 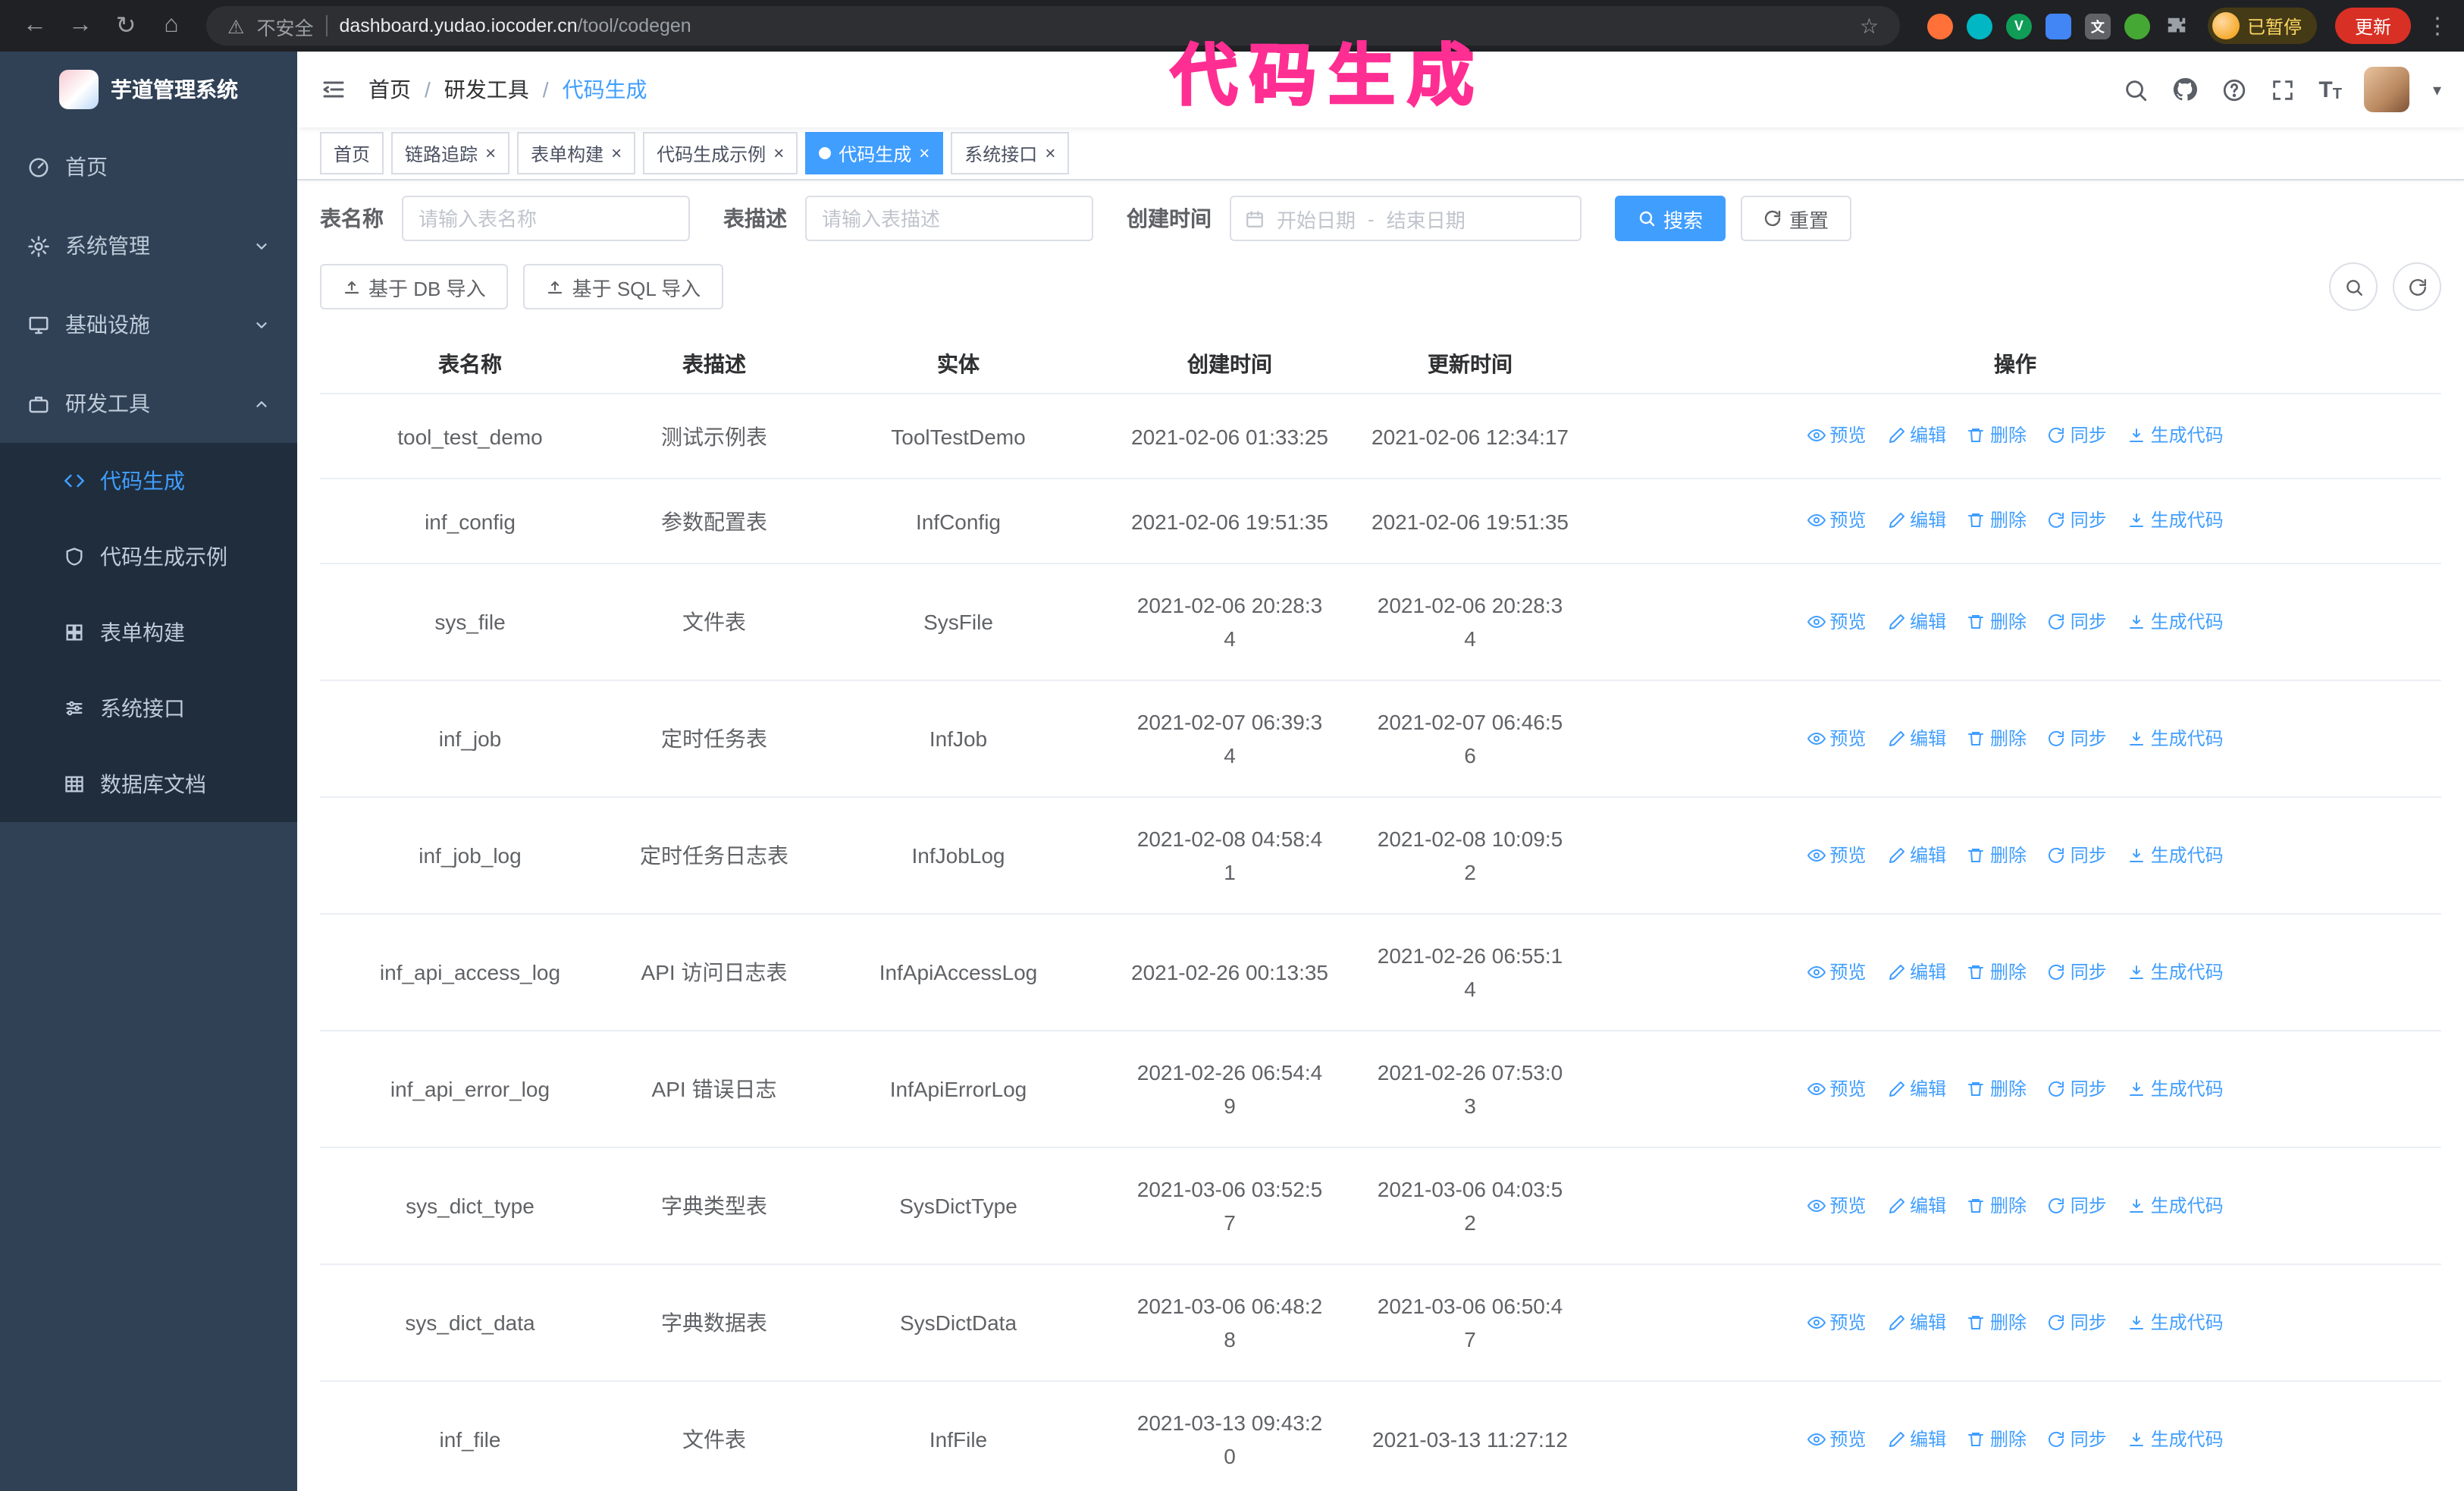 I want to click on translate-extension-icon: 文, so click(x=2097, y=26).